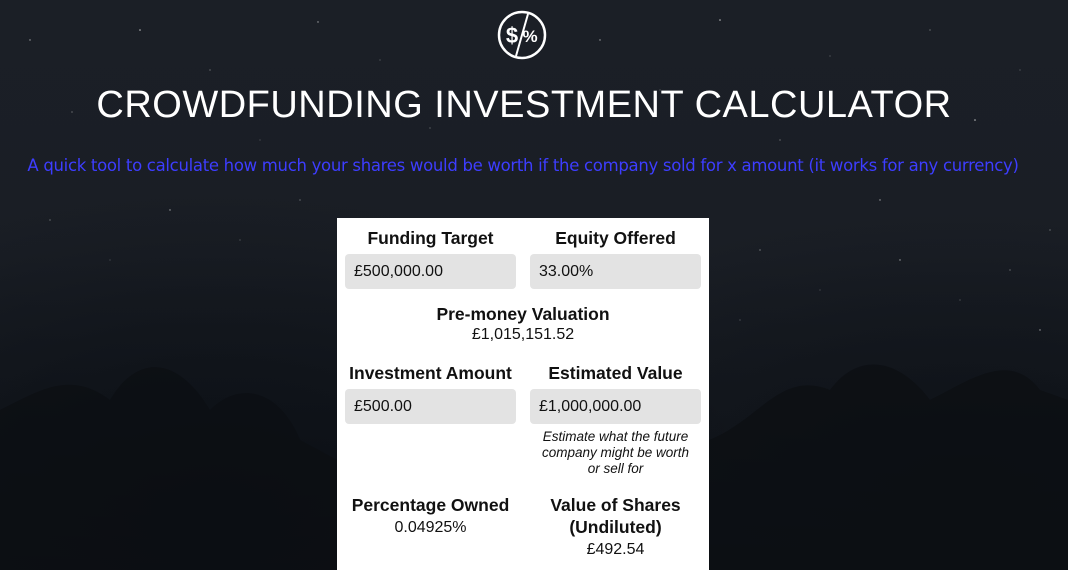 The image size is (1068, 570). What do you see at coordinates (523, 334) in the screenshot?
I see `pre-money-valuation-value: £1,015,151.52` at bounding box center [523, 334].